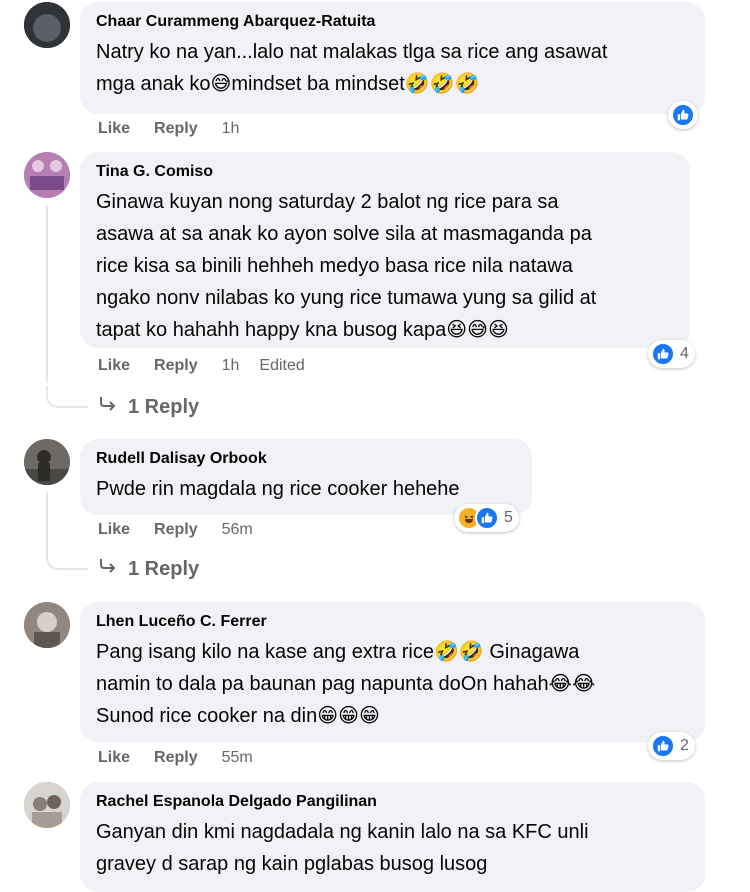 The image size is (750, 892). I want to click on comment-line: tapat ko hahahh happy kna busog kapa😆😅😆, so click(302, 330).